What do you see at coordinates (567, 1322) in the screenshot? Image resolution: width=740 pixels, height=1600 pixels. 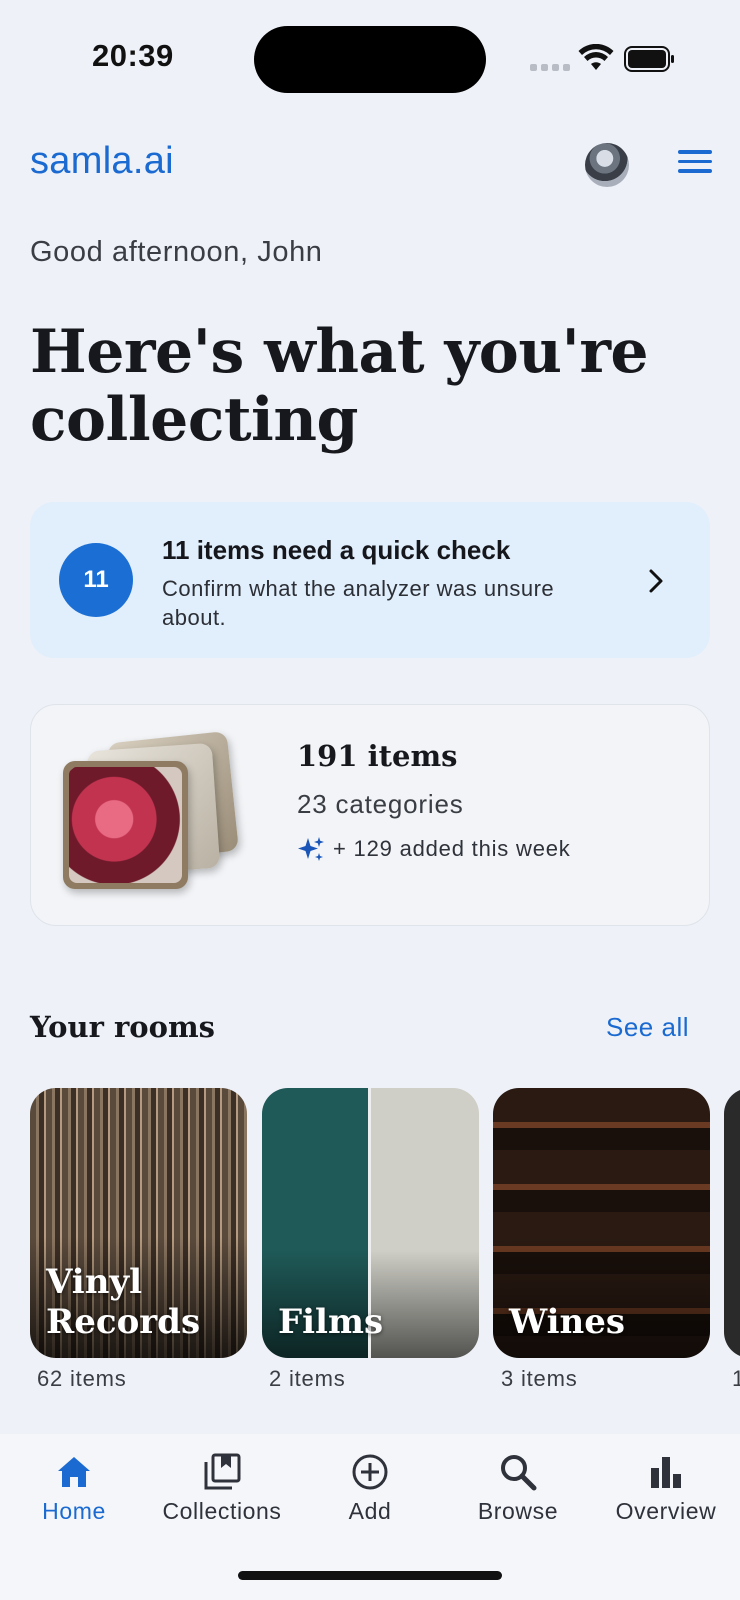 I see `room-name: Wines` at bounding box center [567, 1322].